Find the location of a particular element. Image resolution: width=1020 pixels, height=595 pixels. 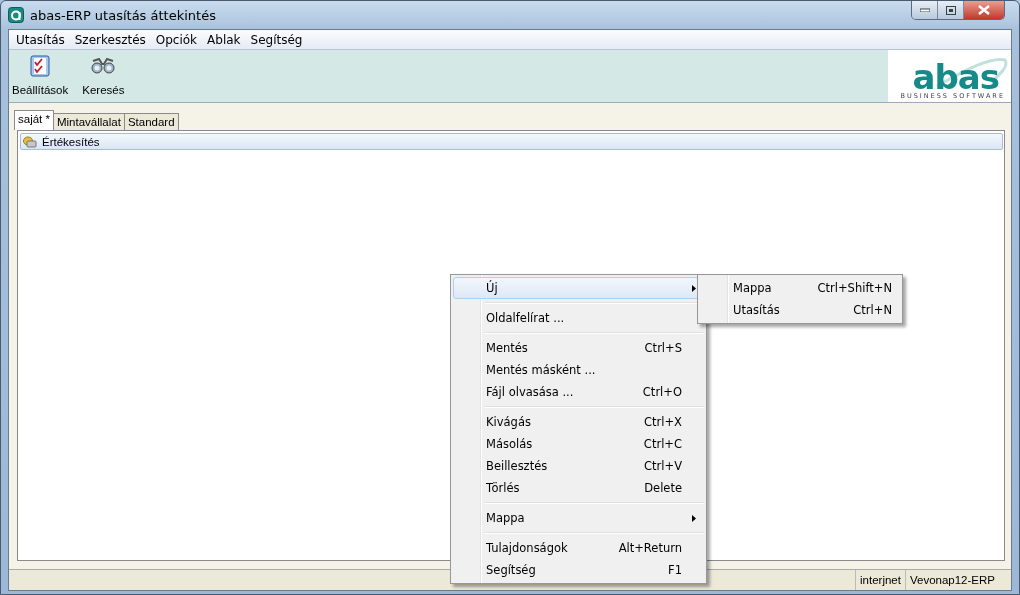

menu-item: Másolás Ctrl+C is located at coordinates (578, 444).